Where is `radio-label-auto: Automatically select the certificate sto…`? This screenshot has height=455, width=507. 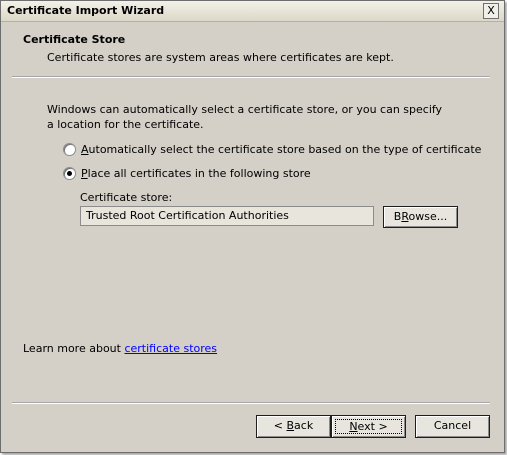
radio-label-auto: Automatically select the certificate sto… is located at coordinates (281, 149).